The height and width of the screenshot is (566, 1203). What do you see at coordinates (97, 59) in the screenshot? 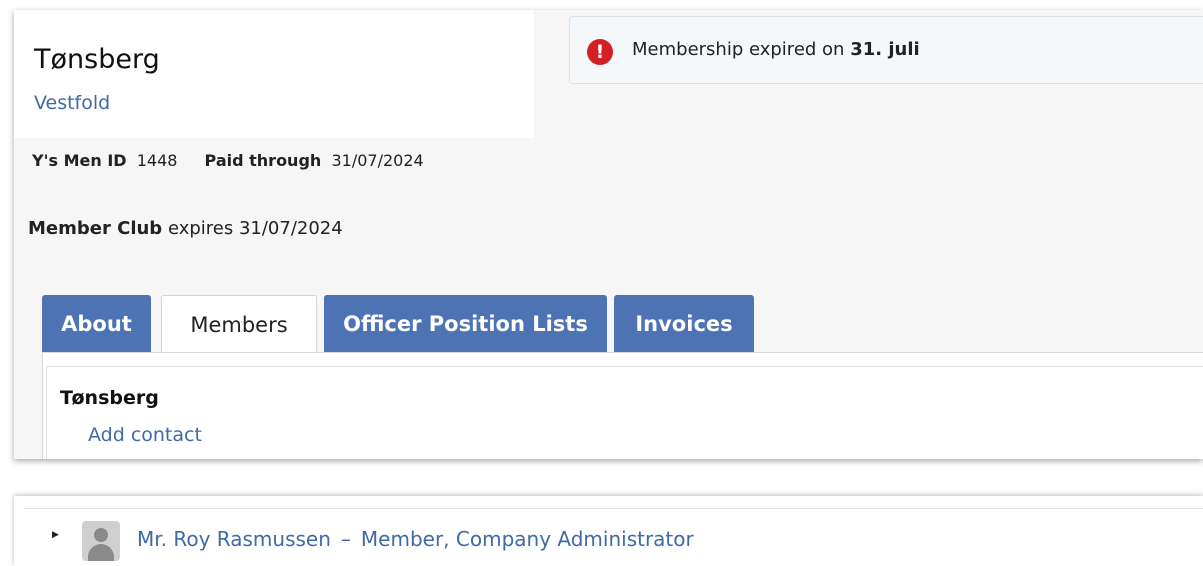
I see `club-name: Tønsberg` at bounding box center [97, 59].